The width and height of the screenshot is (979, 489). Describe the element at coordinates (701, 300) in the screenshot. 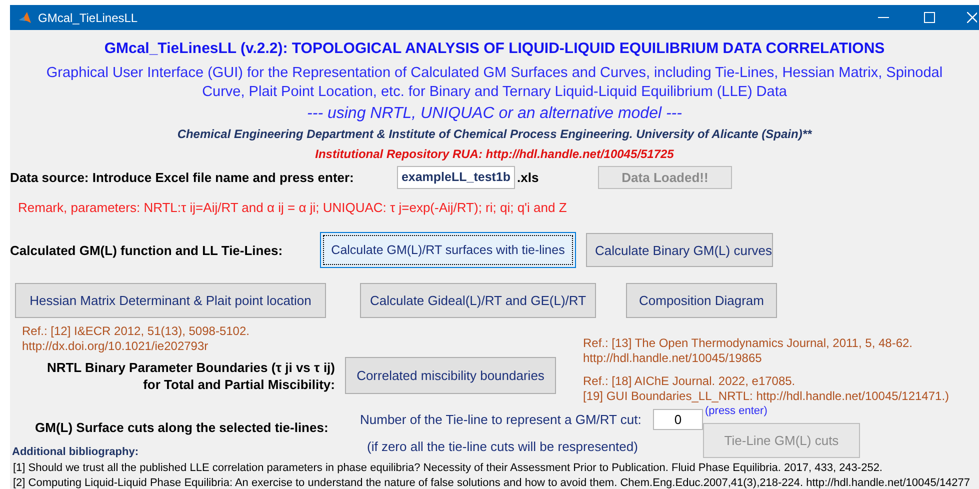

I see `analysis-button: Composition Diagram` at that location.